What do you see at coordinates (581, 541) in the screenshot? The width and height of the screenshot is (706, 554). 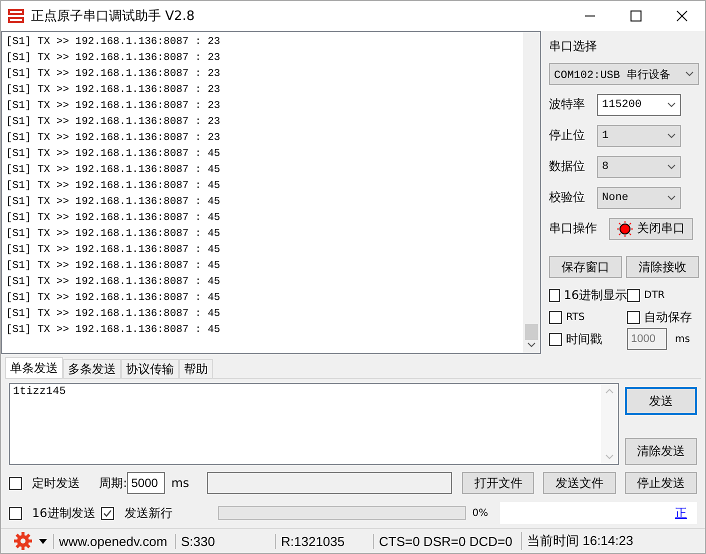 I see `current-time: 当前时间 16:14:23` at bounding box center [581, 541].